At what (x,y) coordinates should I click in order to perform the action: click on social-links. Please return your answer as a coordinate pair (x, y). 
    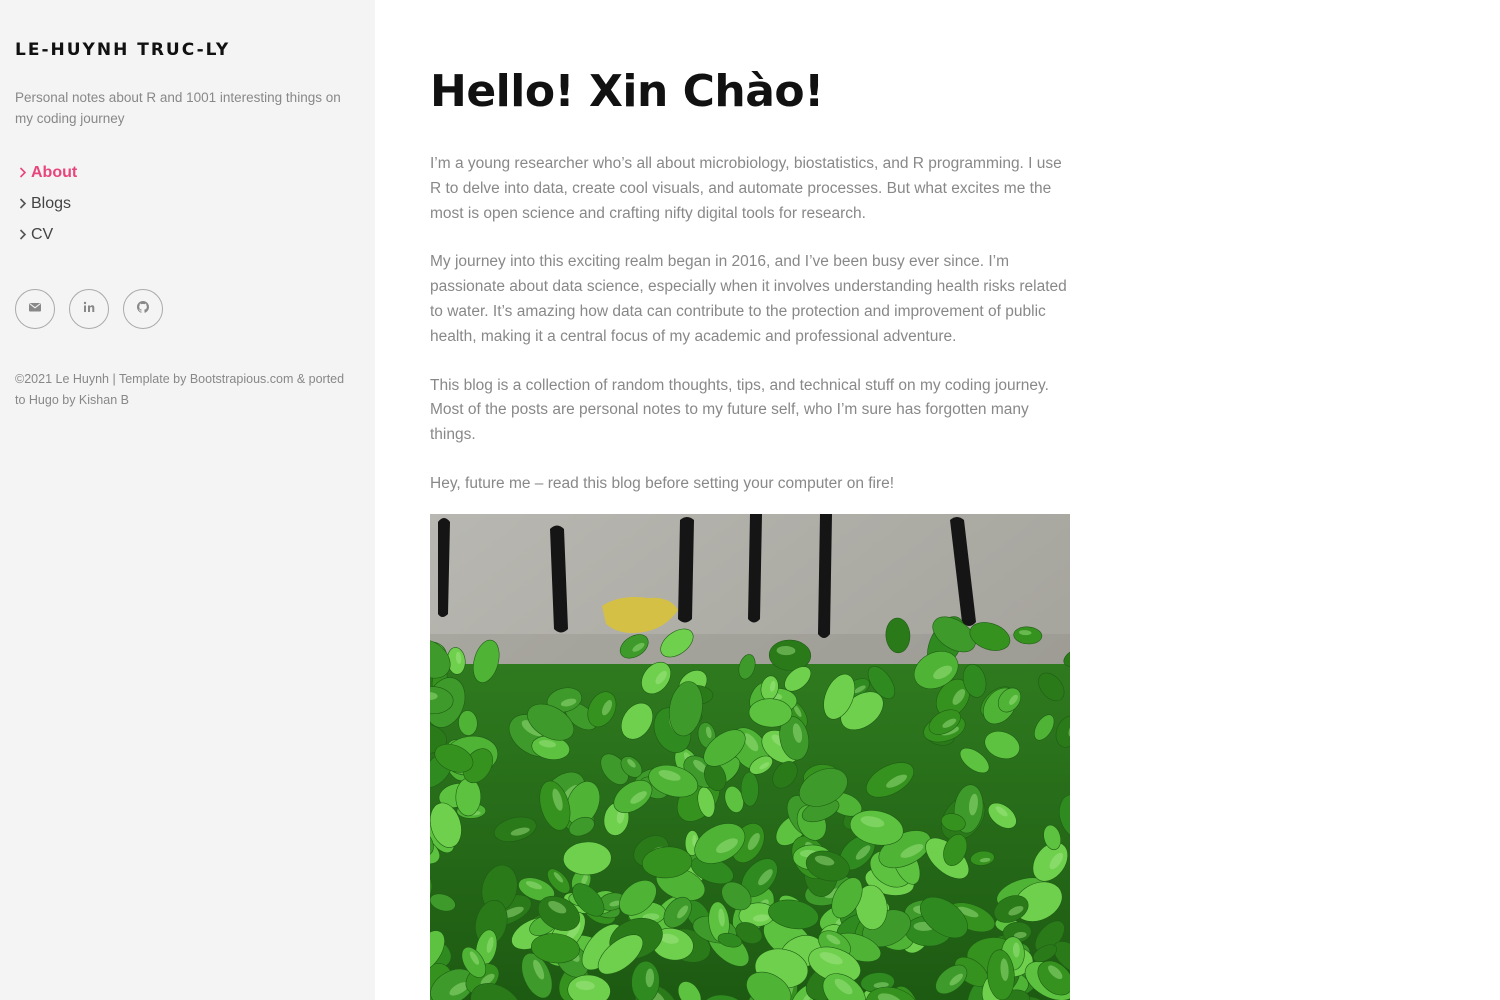
    Looking at the image, I should click on (187, 309).